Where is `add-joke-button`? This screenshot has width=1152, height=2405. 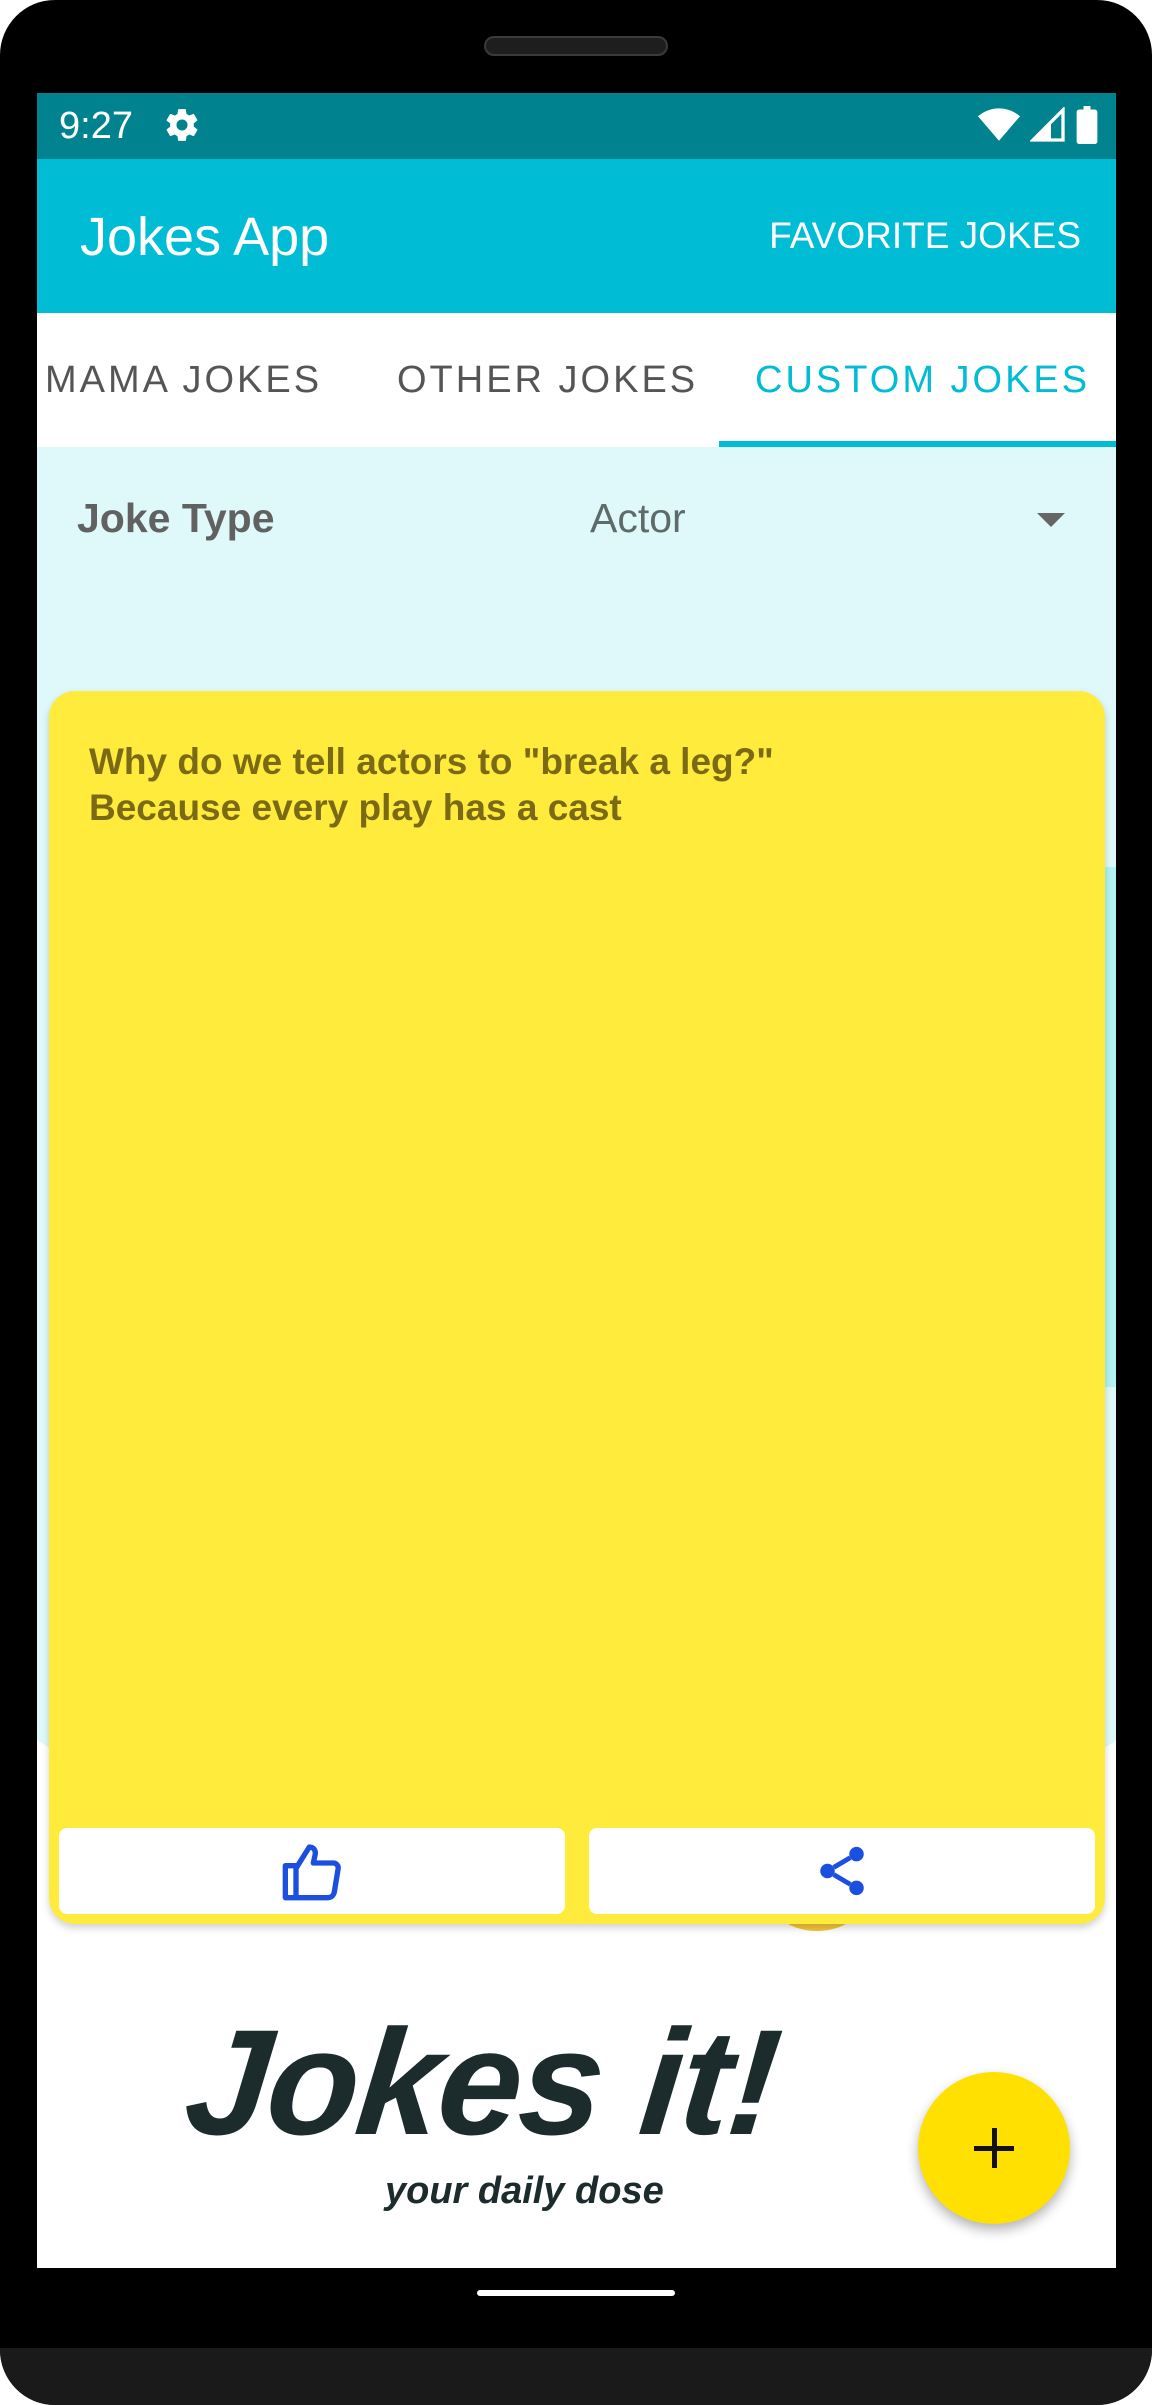 add-joke-button is located at coordinates (994, 2148).